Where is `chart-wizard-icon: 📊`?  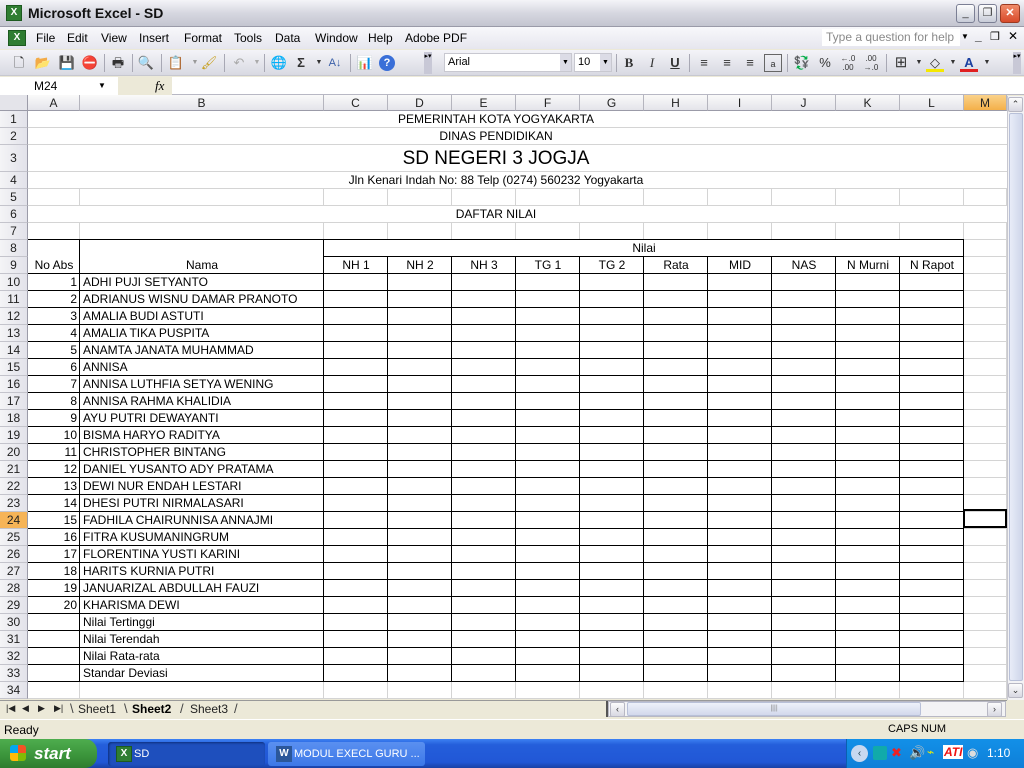
chart-wizard-icon: 📊 is located at coordinates (365, 63).